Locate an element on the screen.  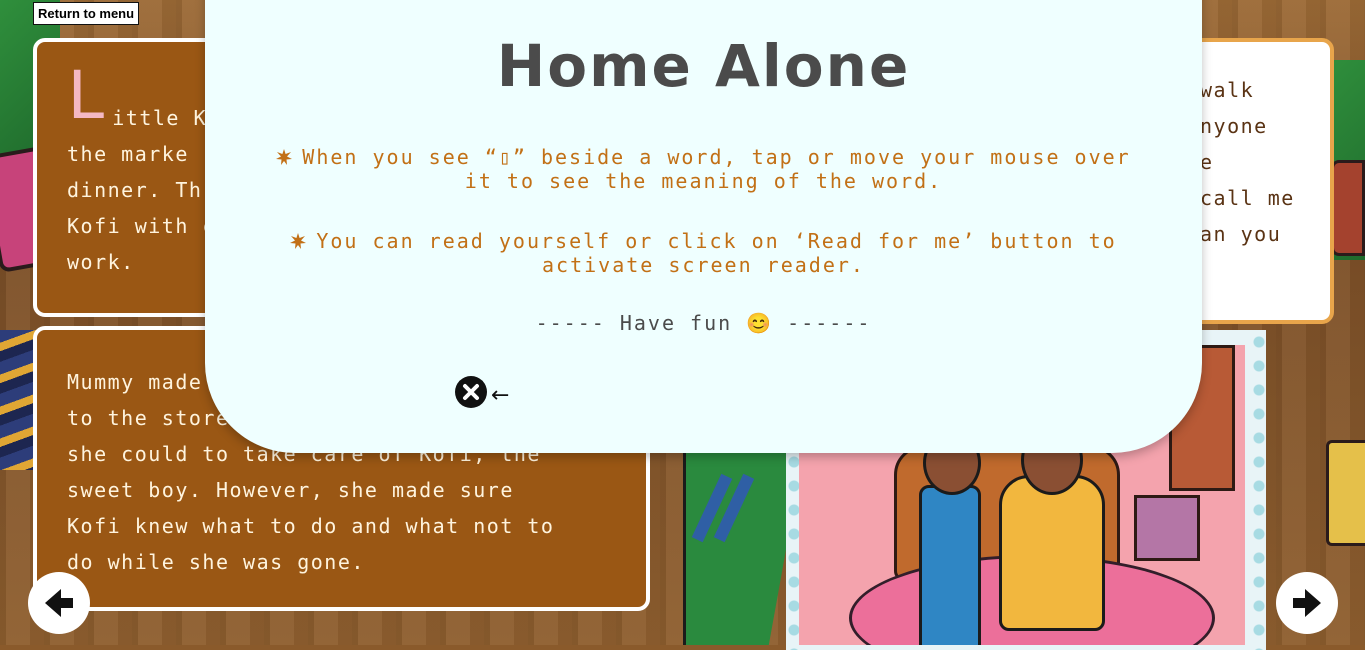
story-line: an you is located at coordinates (1241, 234).